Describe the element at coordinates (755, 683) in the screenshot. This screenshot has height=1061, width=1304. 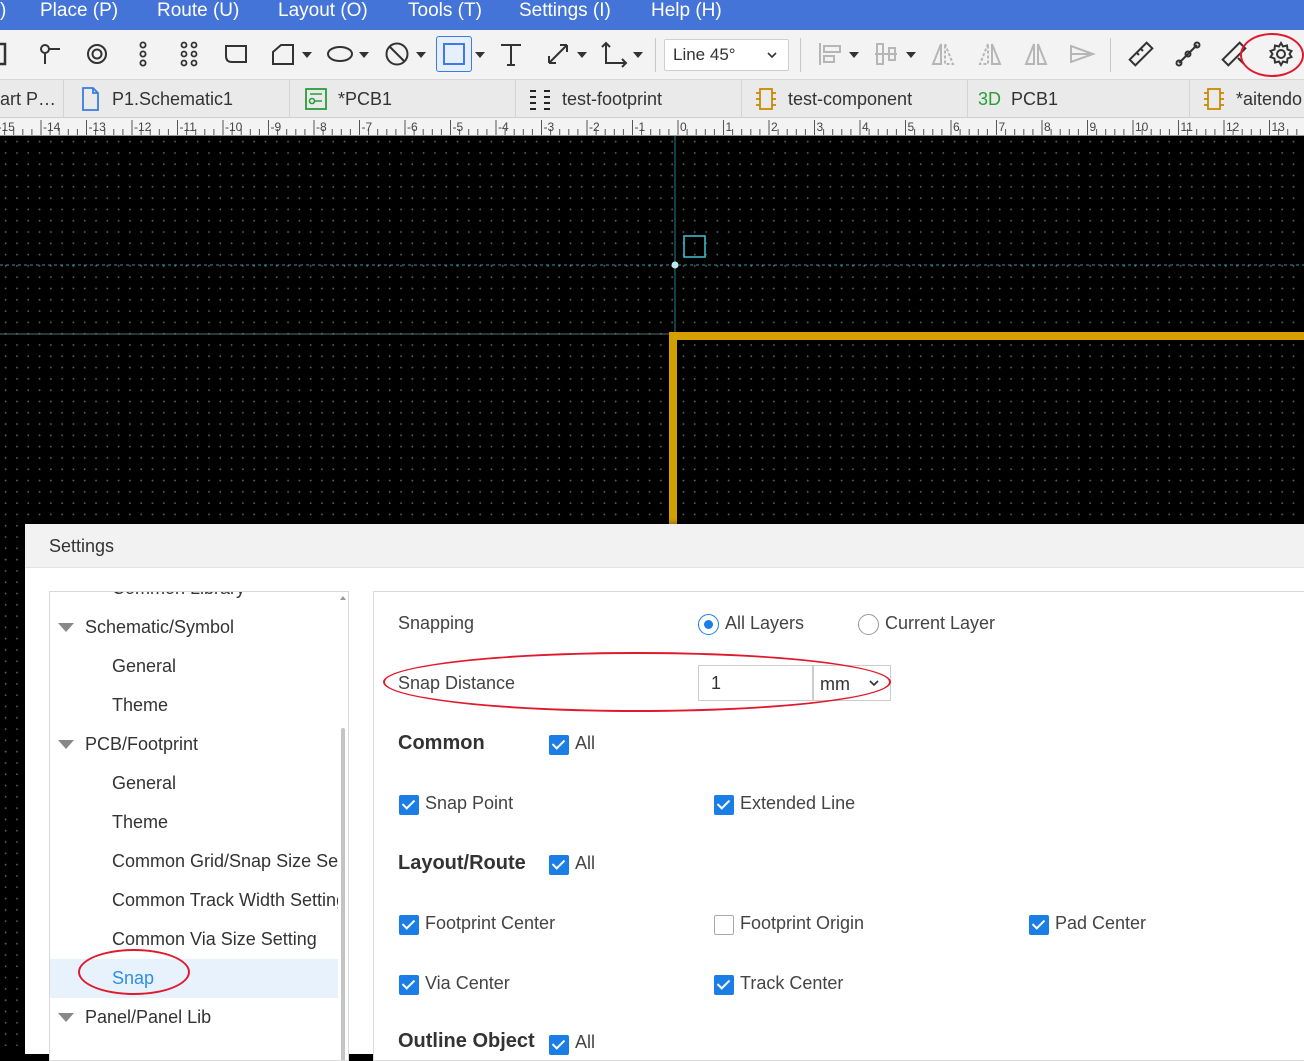
I see `snap-distance-input` at that location.